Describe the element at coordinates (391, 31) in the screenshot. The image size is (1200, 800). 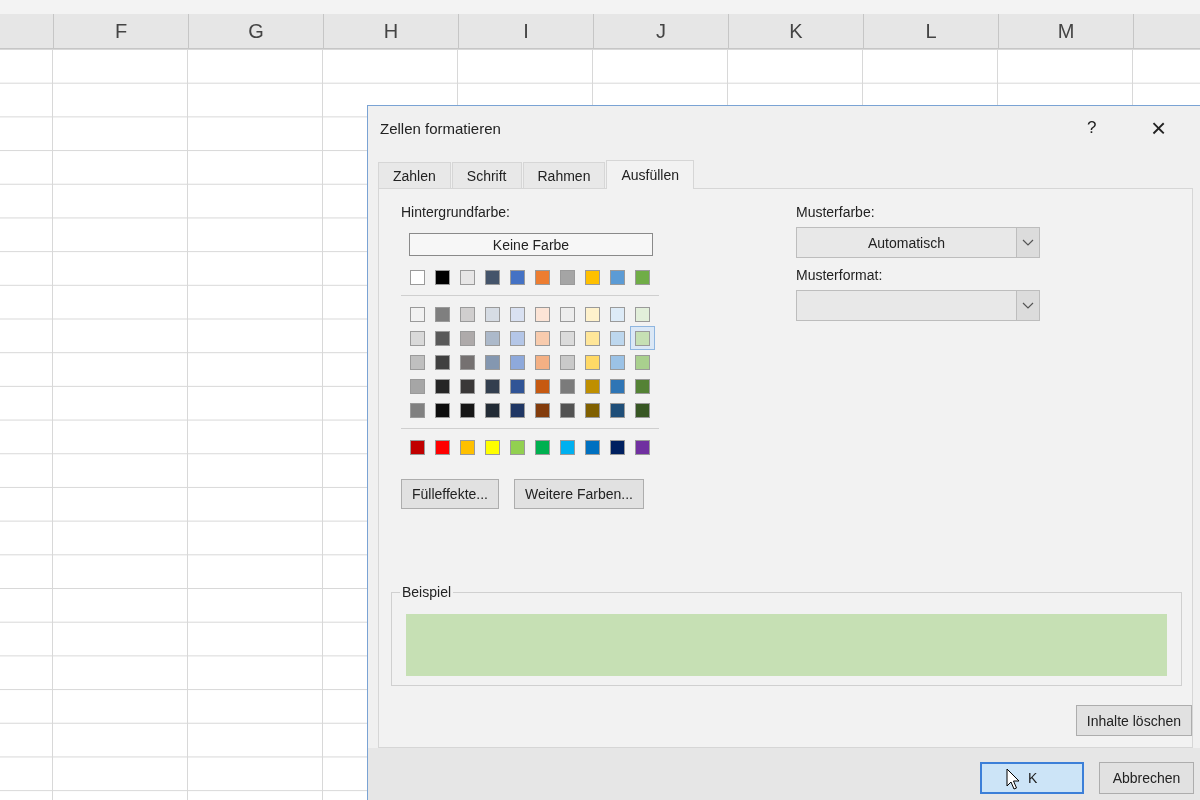
I see `column-header: H` at that location.